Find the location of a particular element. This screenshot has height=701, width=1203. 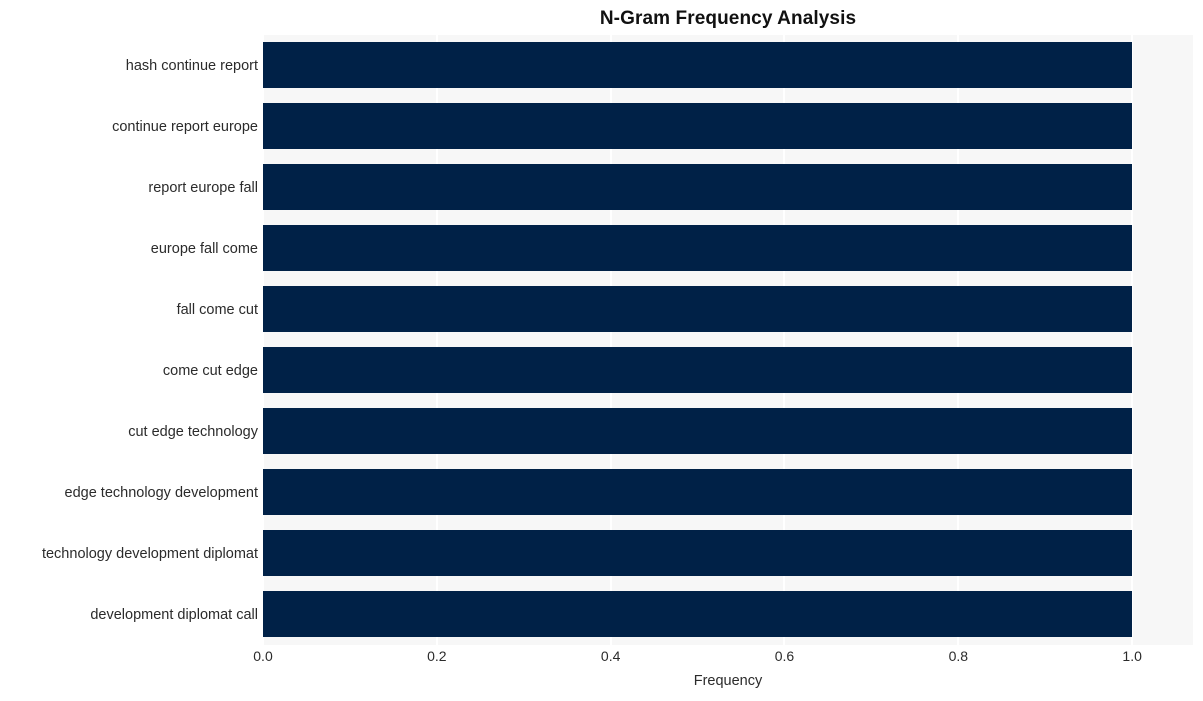

y-tick-label-slot: fall come cut is located at coordinates (129, 309).